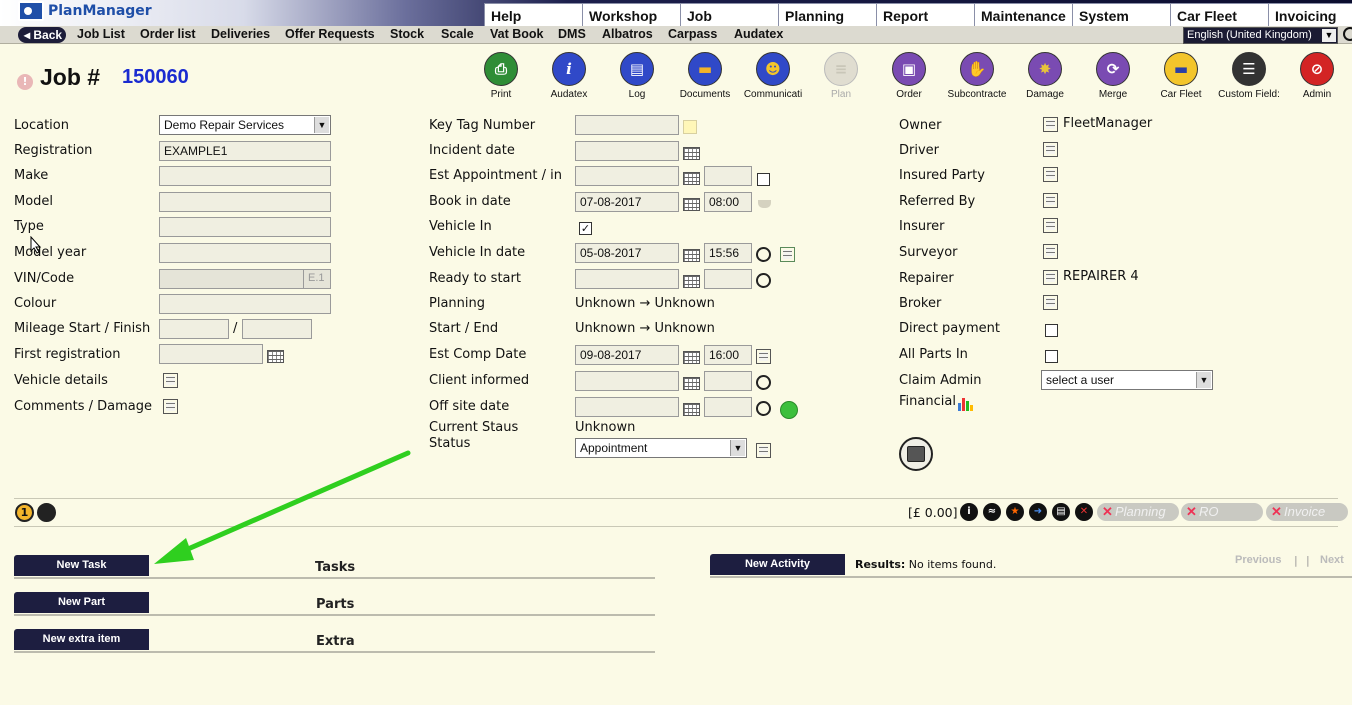 The width and height of the screenshot is (1352, 705). Describe the element at coordinates (627, 125) in the screenshot. I see `key-tag-input` at that location.